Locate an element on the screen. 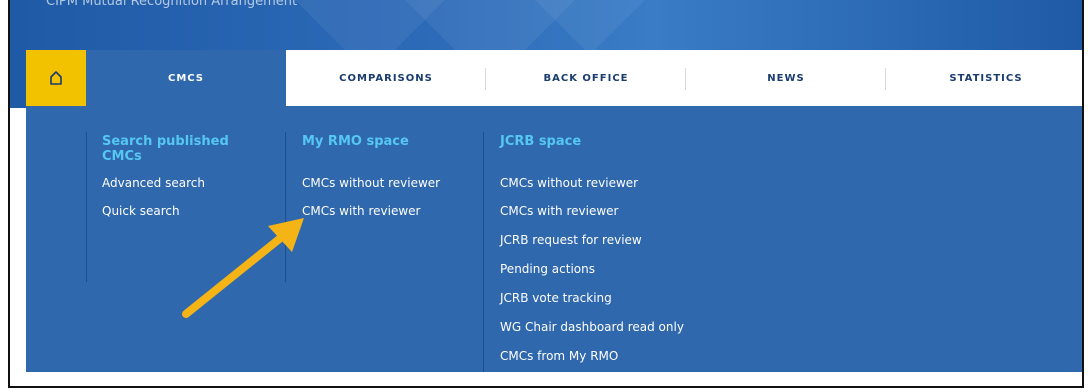 The width and height of the screenshot is (1088, 392). menu-link-rmo-cmcs-without-reviewer: CMCs without reviewer is located at coordinates (371, 183).